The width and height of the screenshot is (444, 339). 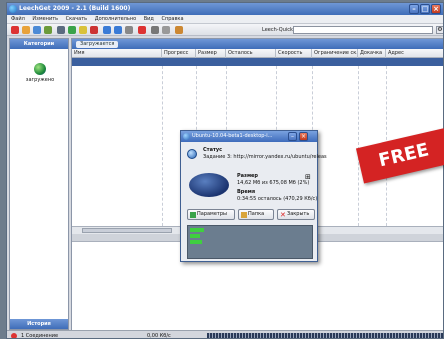 What do you see at coordinates (39, 324) in the screenshot?
I see `sidebar-history-tab: История` at bounding box center [39, 324].